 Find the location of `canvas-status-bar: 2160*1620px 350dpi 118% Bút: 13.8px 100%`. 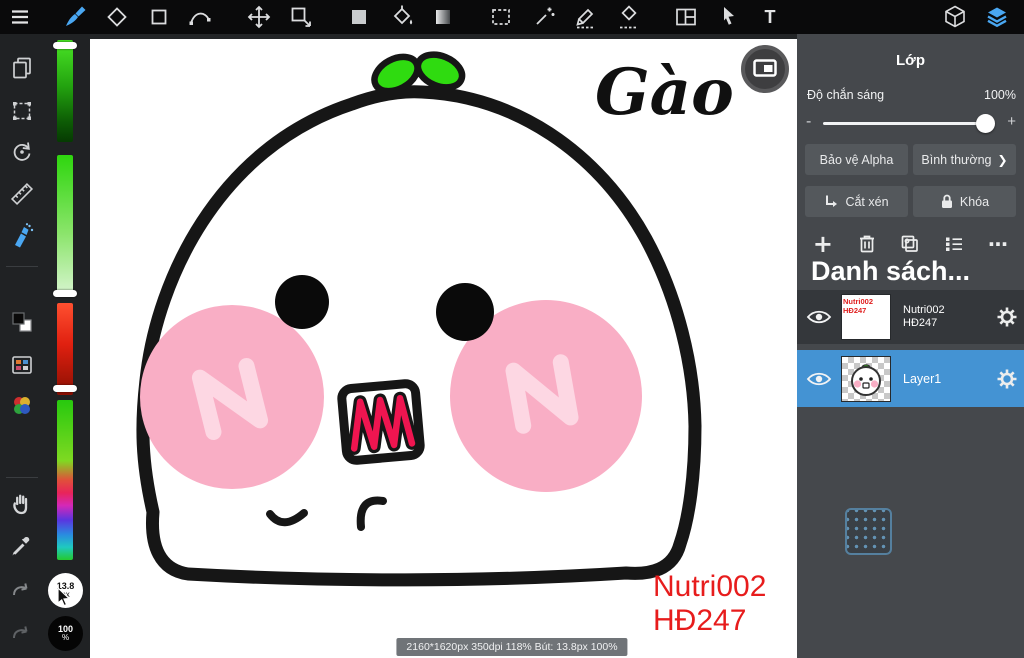

canvas-status-bar: 2160*1620px 350dpi 118% Bút: 13.8px 100% is located at coordinates (512, 647).